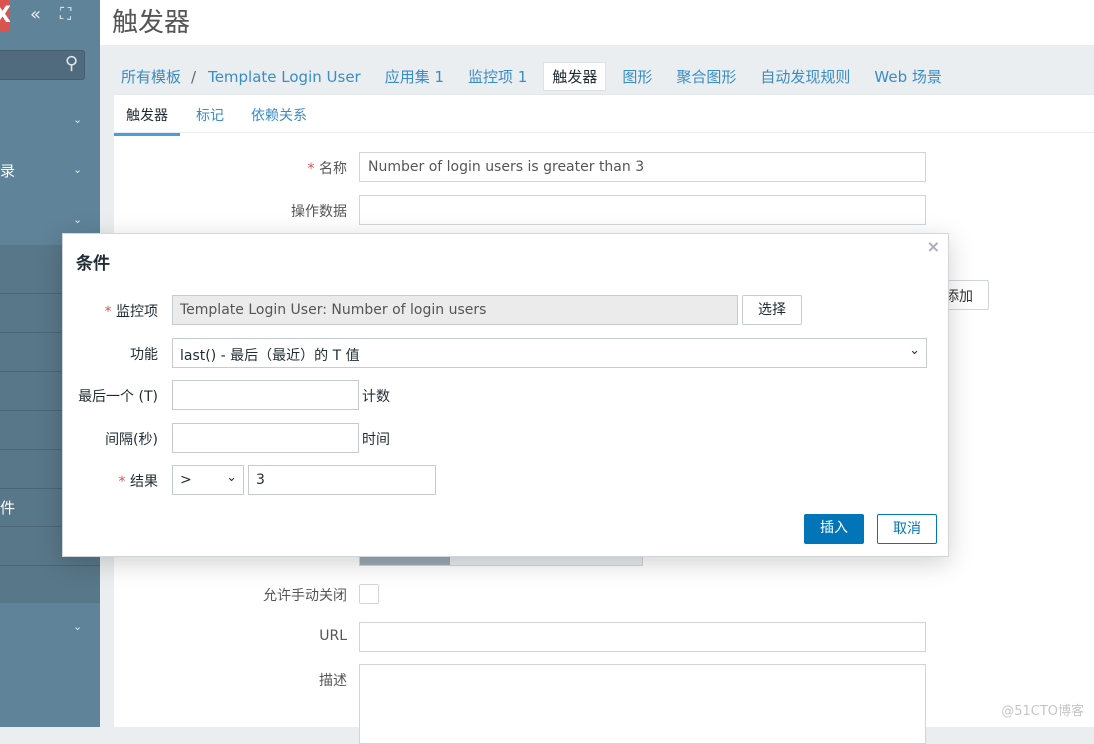  What do you see at coordinates (7, 170) in the screenshot?
I see `sidebar-item-label: 录` at bounding box center [7, 170].